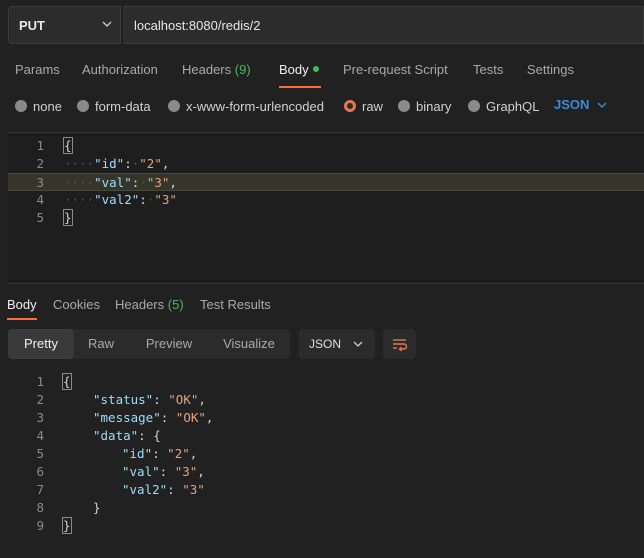 The image size is (644, 558). Describe the element at coordinates (40, 217) in the screenshot. I see `line-number: 5` at that location.